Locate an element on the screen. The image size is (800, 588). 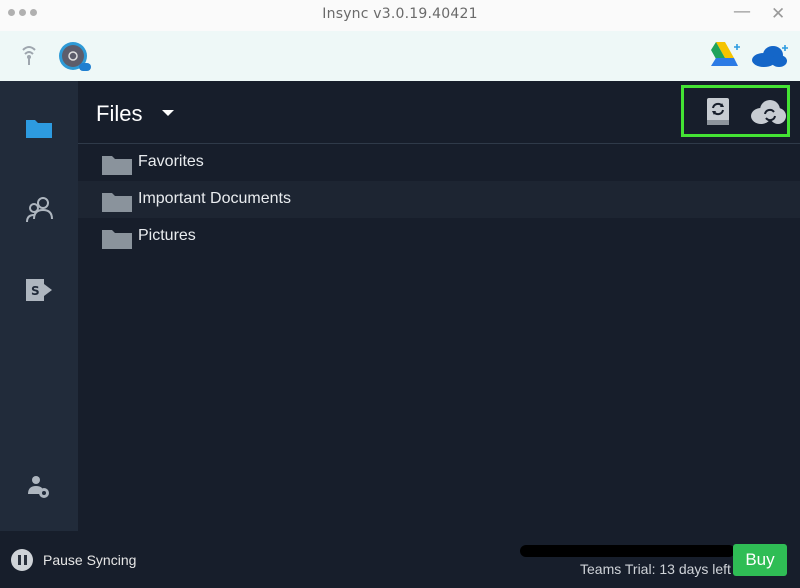
trial-status: Teams Trial: 13 days left is located at coordinates (655, 569).